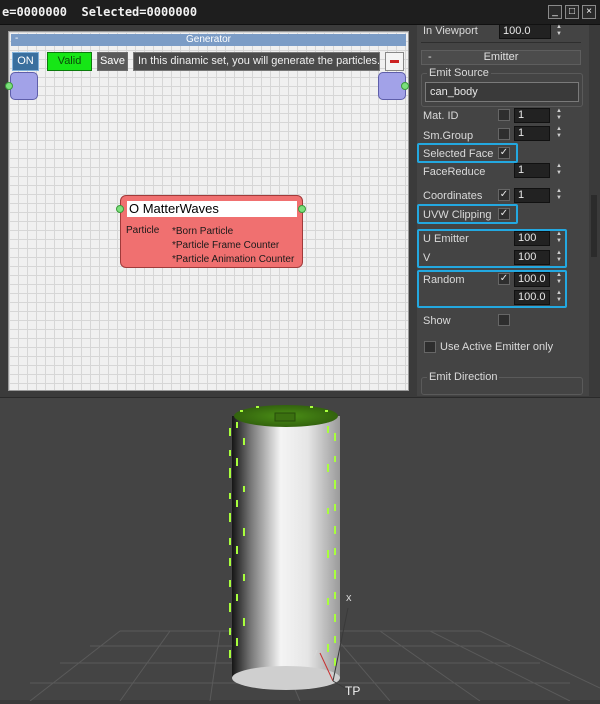 The height and width of the screenshot is (704, 600). What do you see at coordinates (427, 258) in the screenshot?
I see `v-label: V` at bounding box center [427, 258].